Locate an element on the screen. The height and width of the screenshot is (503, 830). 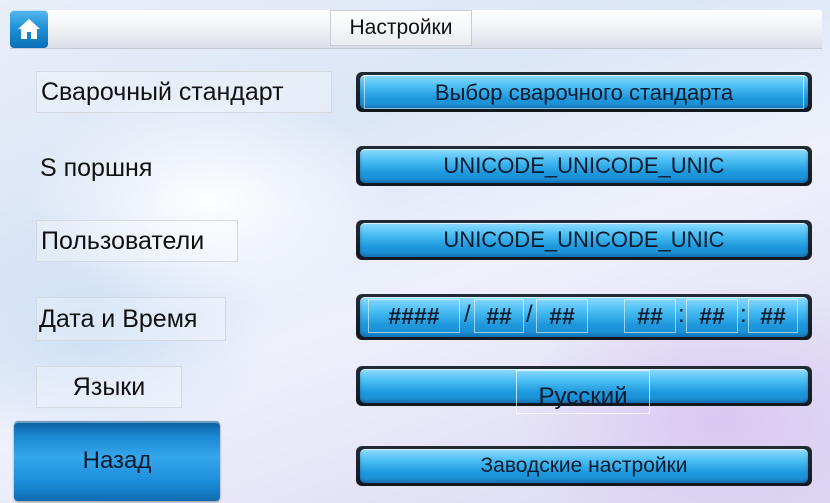
piston-area-value: UNICODE_UNICODE_UNIC is located at coordinates (584, 165).